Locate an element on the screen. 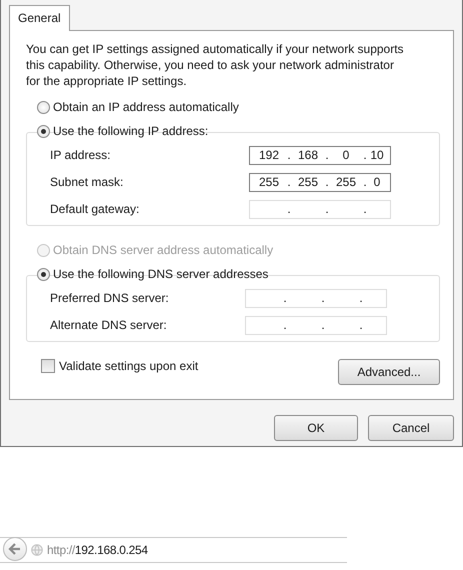 The width and height of the screenshot is (463, 570). field-label: Preferred DNS server: is located at coordinates (109, 298).